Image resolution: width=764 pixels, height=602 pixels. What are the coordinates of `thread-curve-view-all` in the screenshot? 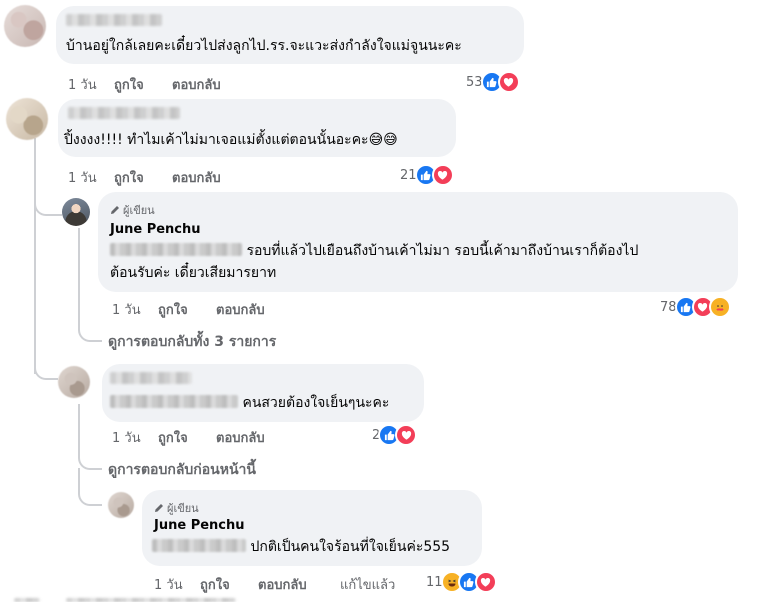 It's located at (90, 327).